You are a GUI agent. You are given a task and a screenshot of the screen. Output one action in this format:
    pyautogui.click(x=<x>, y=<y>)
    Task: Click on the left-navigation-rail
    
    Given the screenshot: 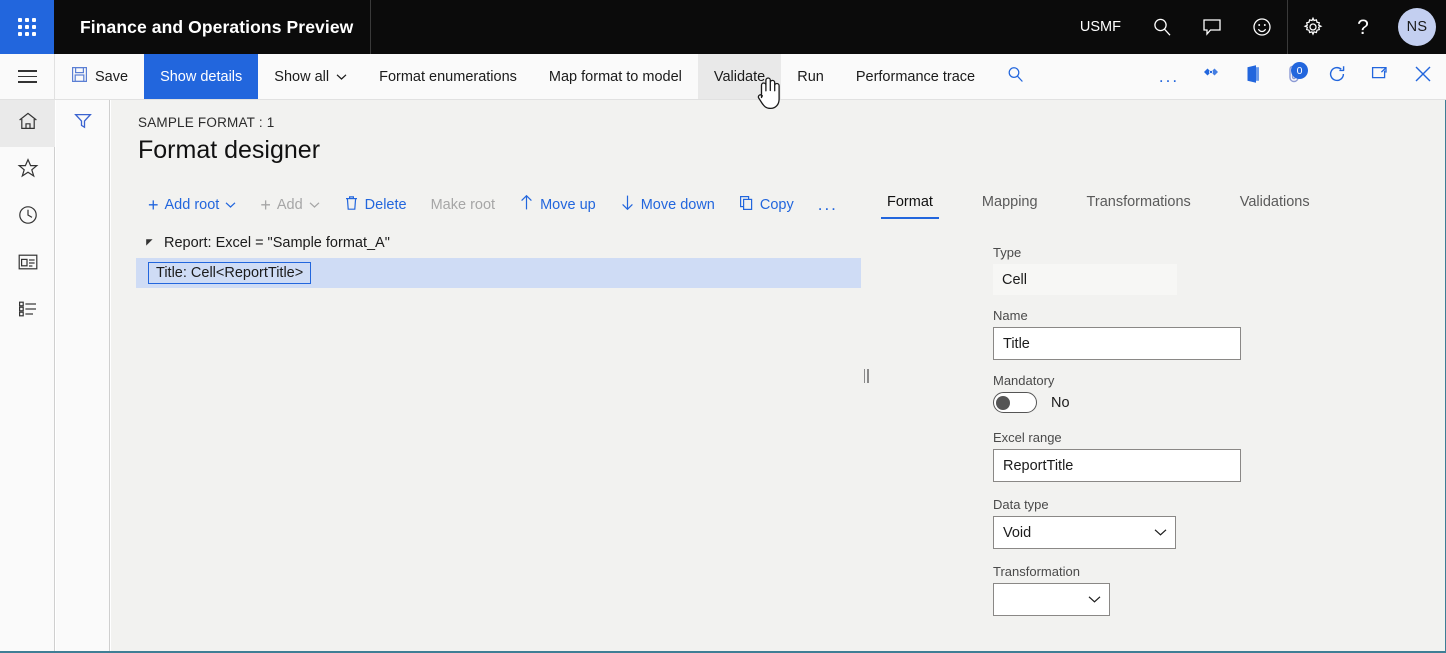 What is the action you would take?
    pyautogui.click(x=27, y=375)
    